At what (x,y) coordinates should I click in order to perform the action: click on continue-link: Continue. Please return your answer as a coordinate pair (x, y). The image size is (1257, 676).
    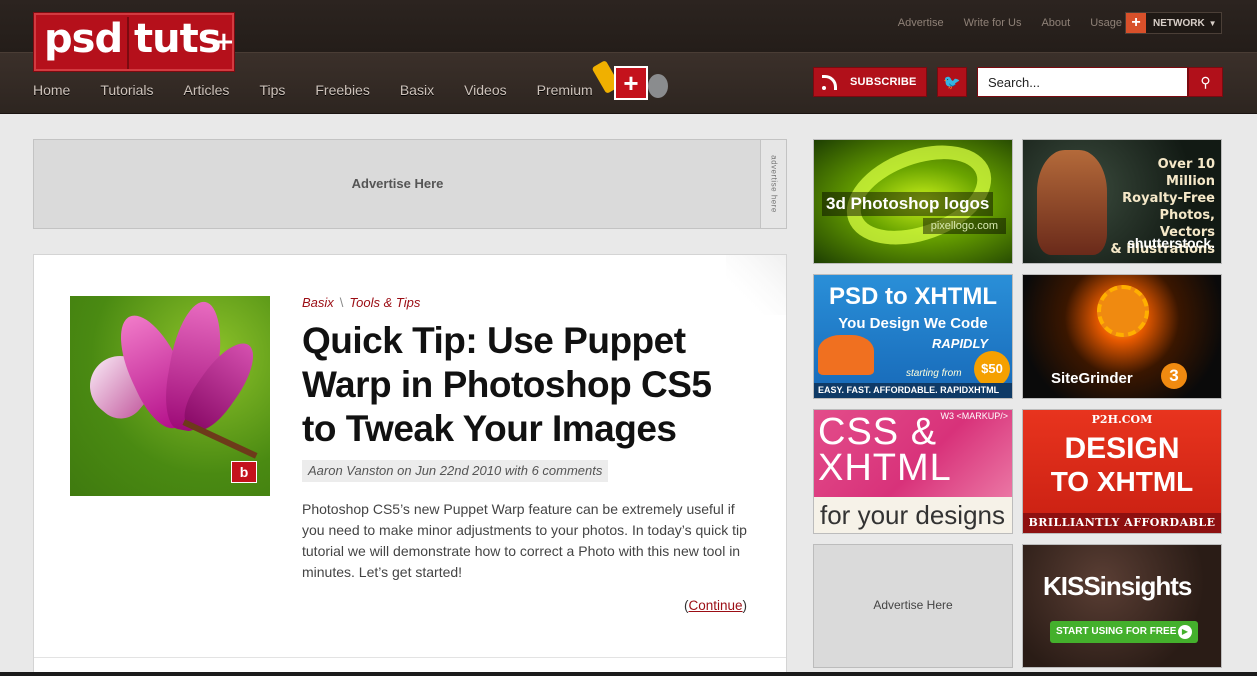
    Looking at the image, I should click on (716, 605).